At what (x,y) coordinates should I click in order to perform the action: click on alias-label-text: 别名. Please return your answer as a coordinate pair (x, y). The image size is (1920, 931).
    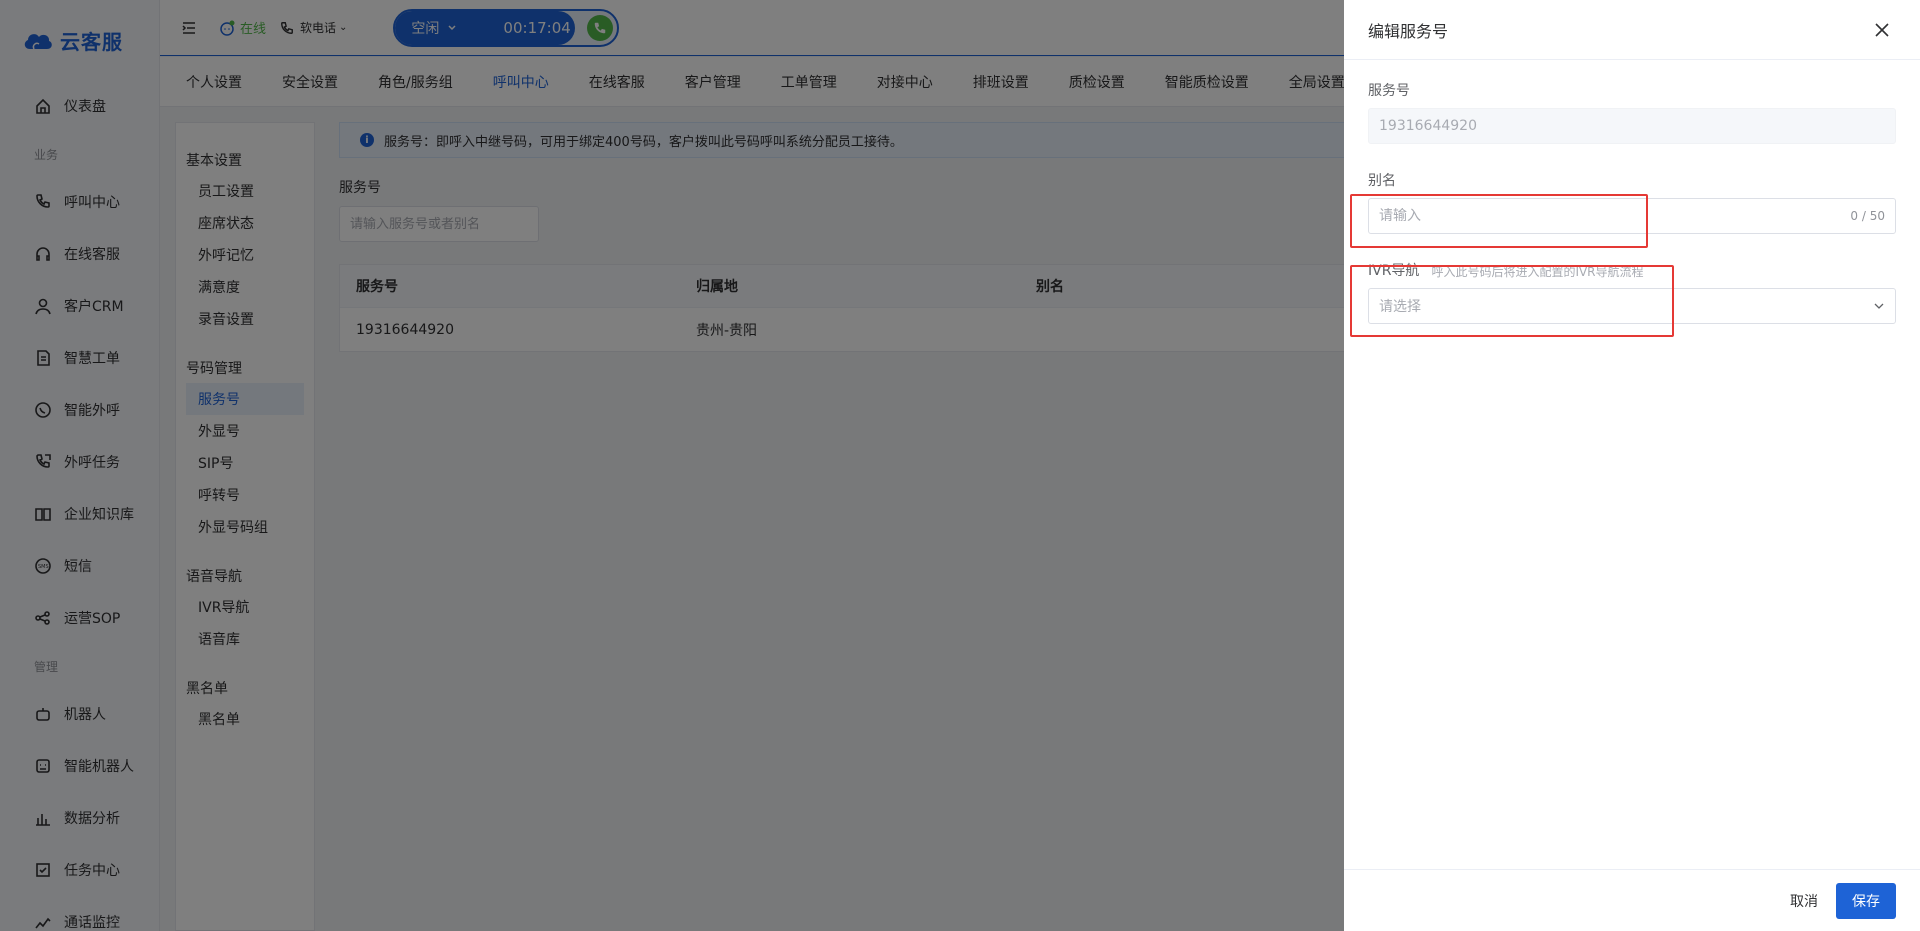
    Looking at the image, I should click on (1382, 181).